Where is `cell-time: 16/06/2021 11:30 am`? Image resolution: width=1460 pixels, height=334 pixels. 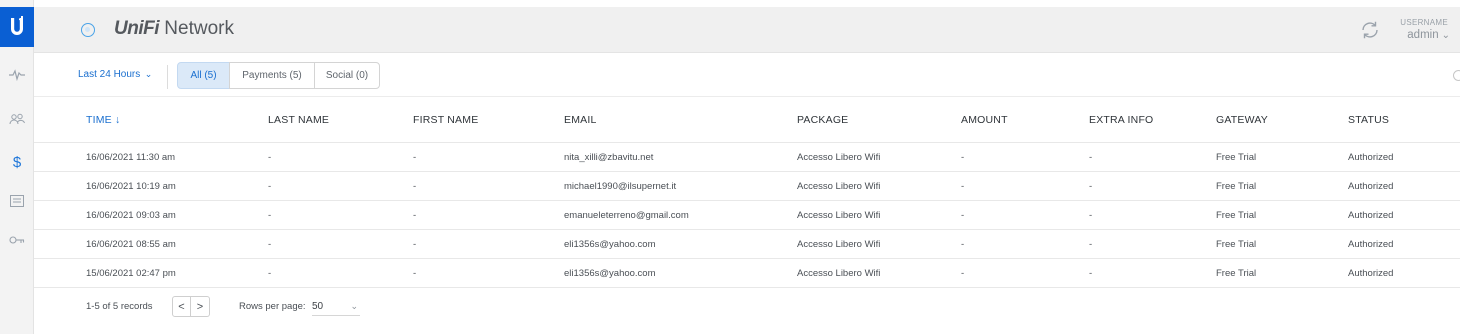 cell-time: 16/06/2021 11:30 am is located at coordinates (131, 157).